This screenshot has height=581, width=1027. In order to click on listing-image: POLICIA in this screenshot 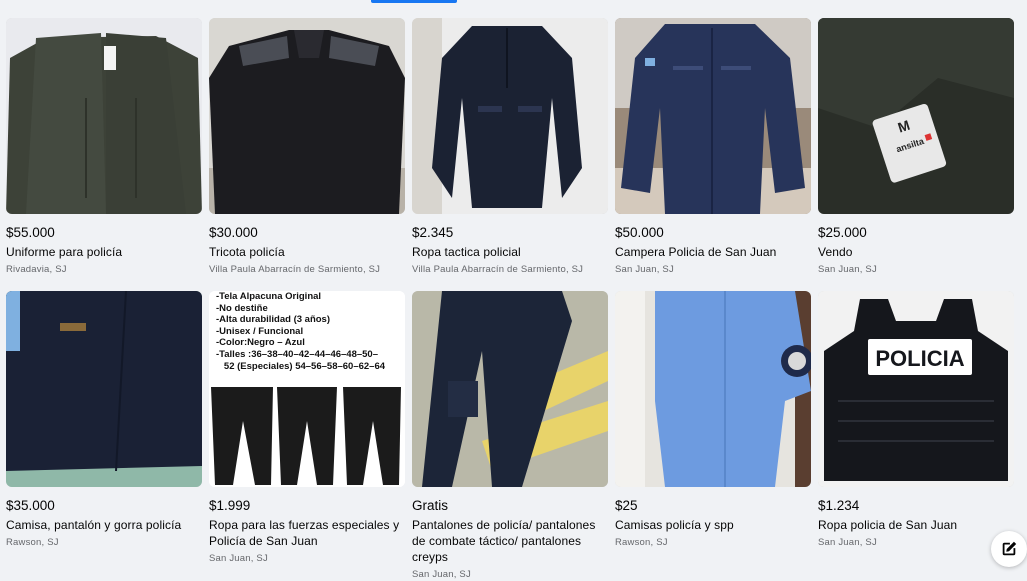, I will do `click(916, 389)`.